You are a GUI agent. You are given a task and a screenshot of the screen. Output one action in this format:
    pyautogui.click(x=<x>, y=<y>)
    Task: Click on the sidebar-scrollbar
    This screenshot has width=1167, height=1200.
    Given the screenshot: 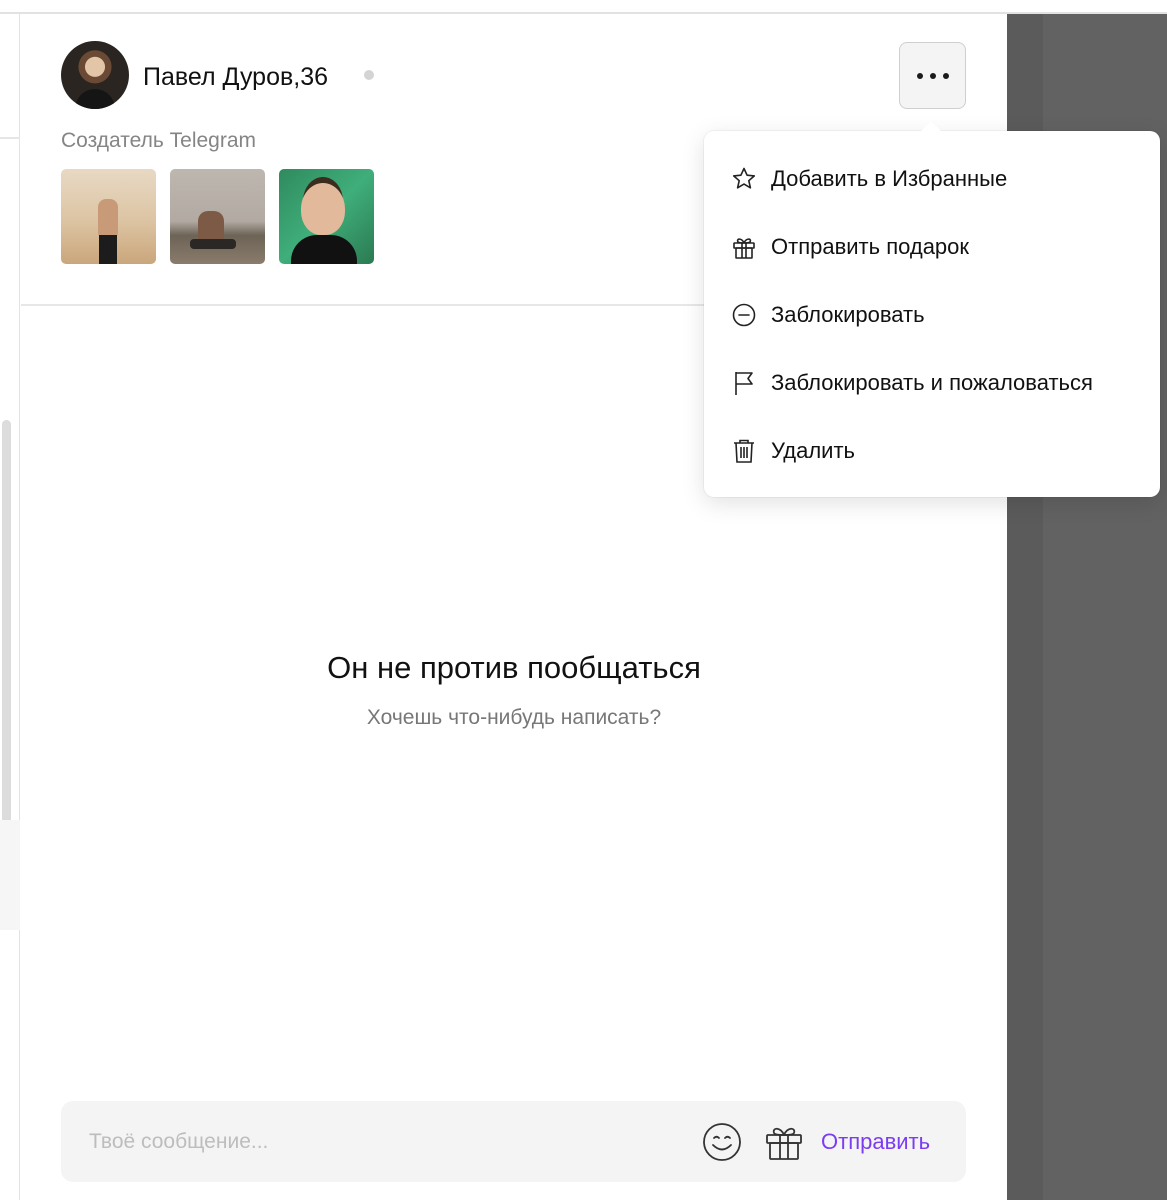 What is the action you would take?
    pyautogui.click(x=6, y=621)
    